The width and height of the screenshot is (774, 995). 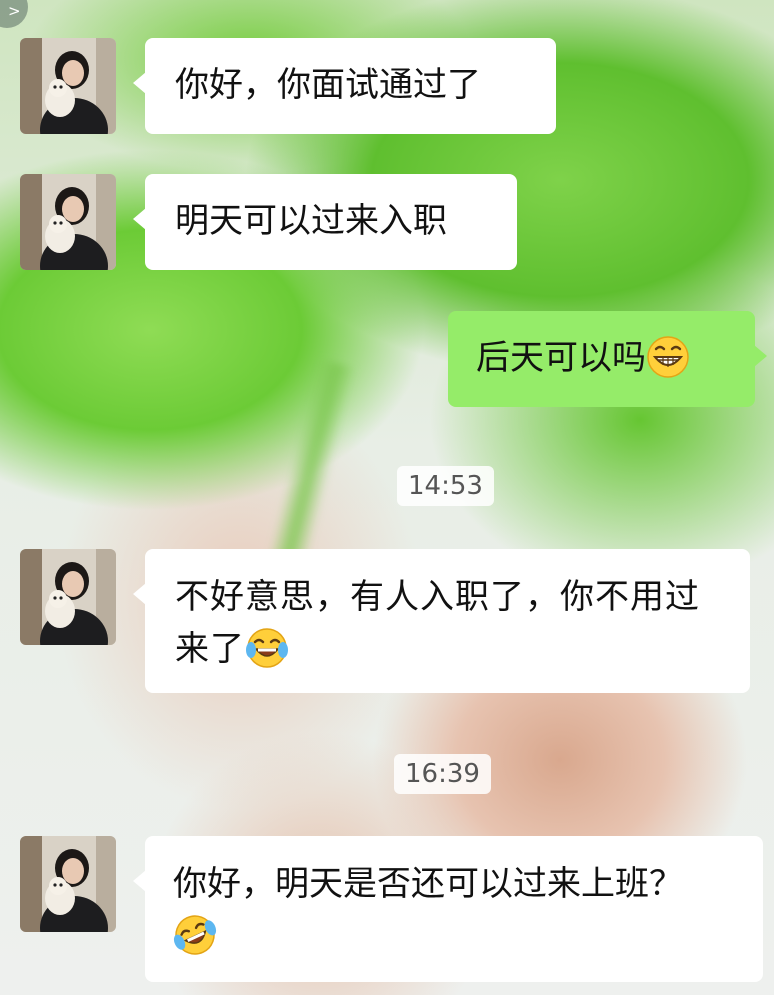 I want to click on message-timestamp: 16:39, so click(x=442, y=774).